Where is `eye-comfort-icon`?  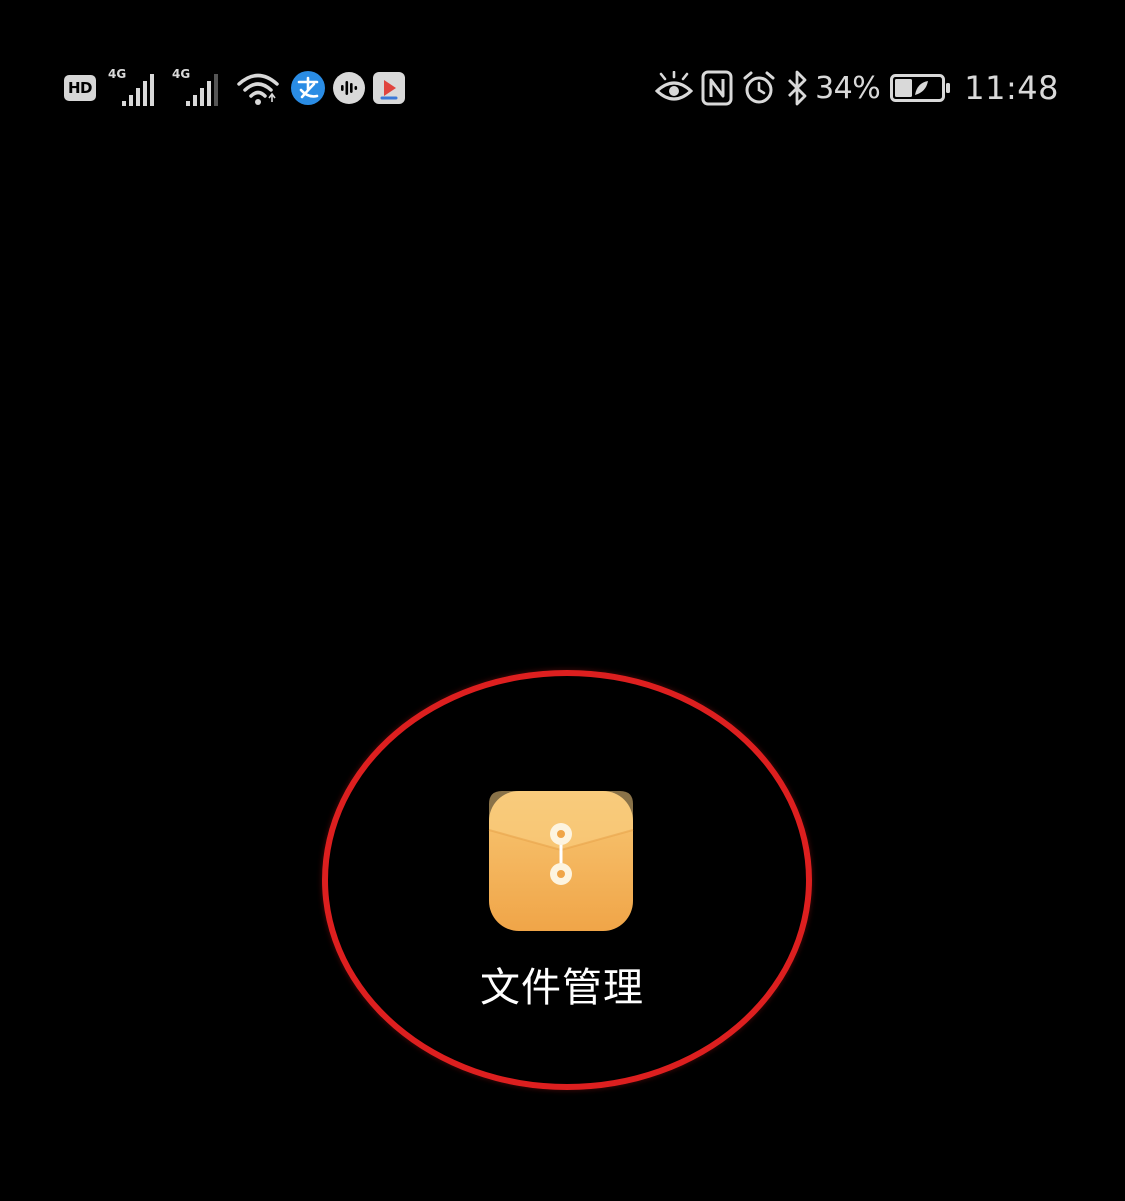 eye-comfort-icon is located at coordinates (674, 86).